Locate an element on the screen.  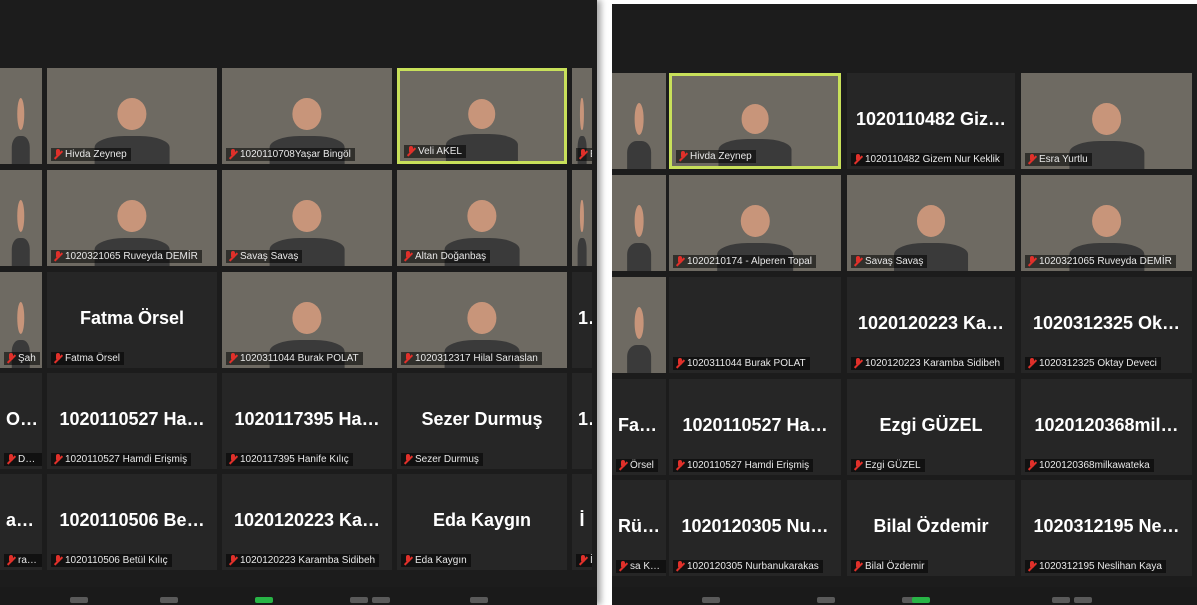
participant-name: 1020120223 Karamba Sidibeh is located at coordinates (308, 560).